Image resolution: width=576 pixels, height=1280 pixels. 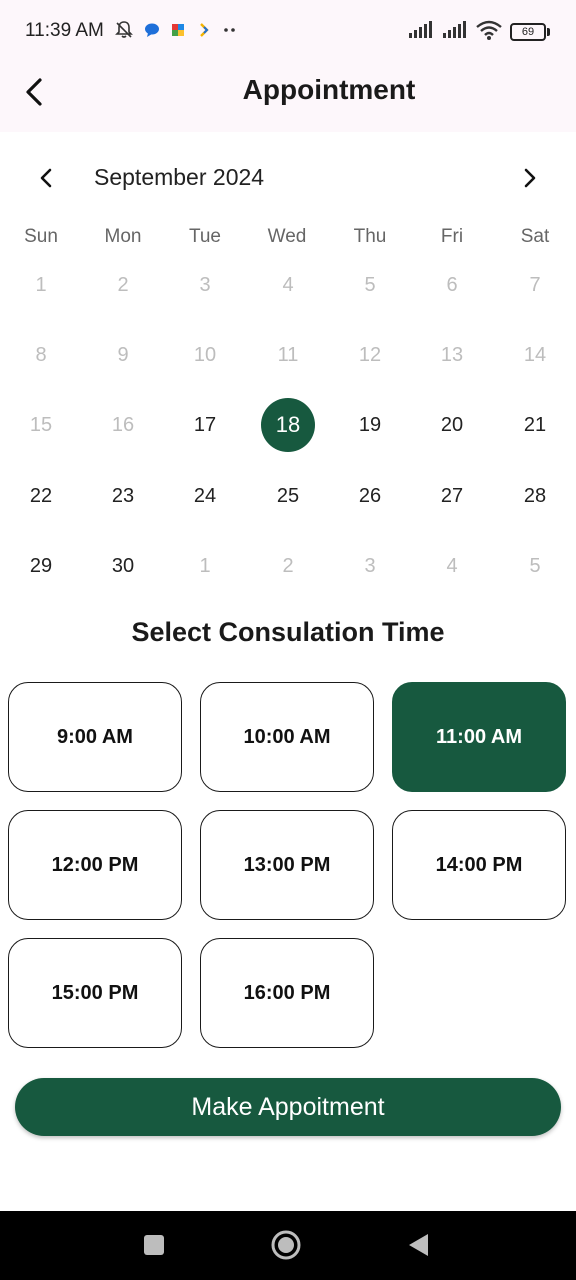 I want to click on calendar-day: 27, so click(x=452, y=496).